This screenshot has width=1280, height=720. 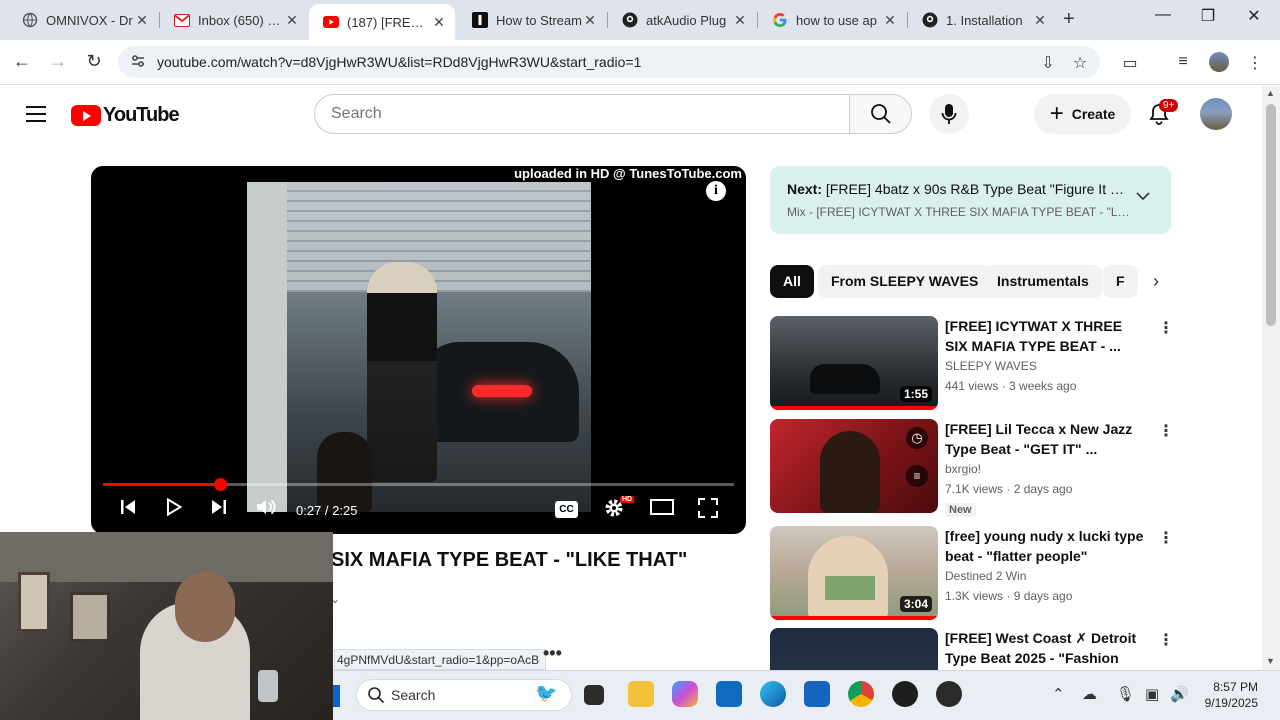 I want to click on close-window-icon: ✕, so click(x=1254, y=16).